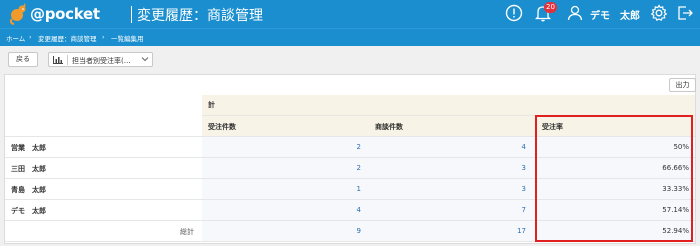 This screenshot has width=700, height=246. Describe the element at coordinates (449, 147) in the screenshot. I see `cell-deals: 4` at that location.